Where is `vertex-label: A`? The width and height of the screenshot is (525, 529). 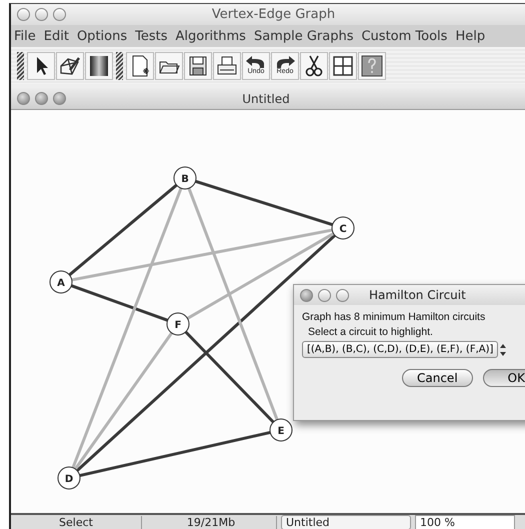 vertex-label: A is located at coordinates (61, 283).